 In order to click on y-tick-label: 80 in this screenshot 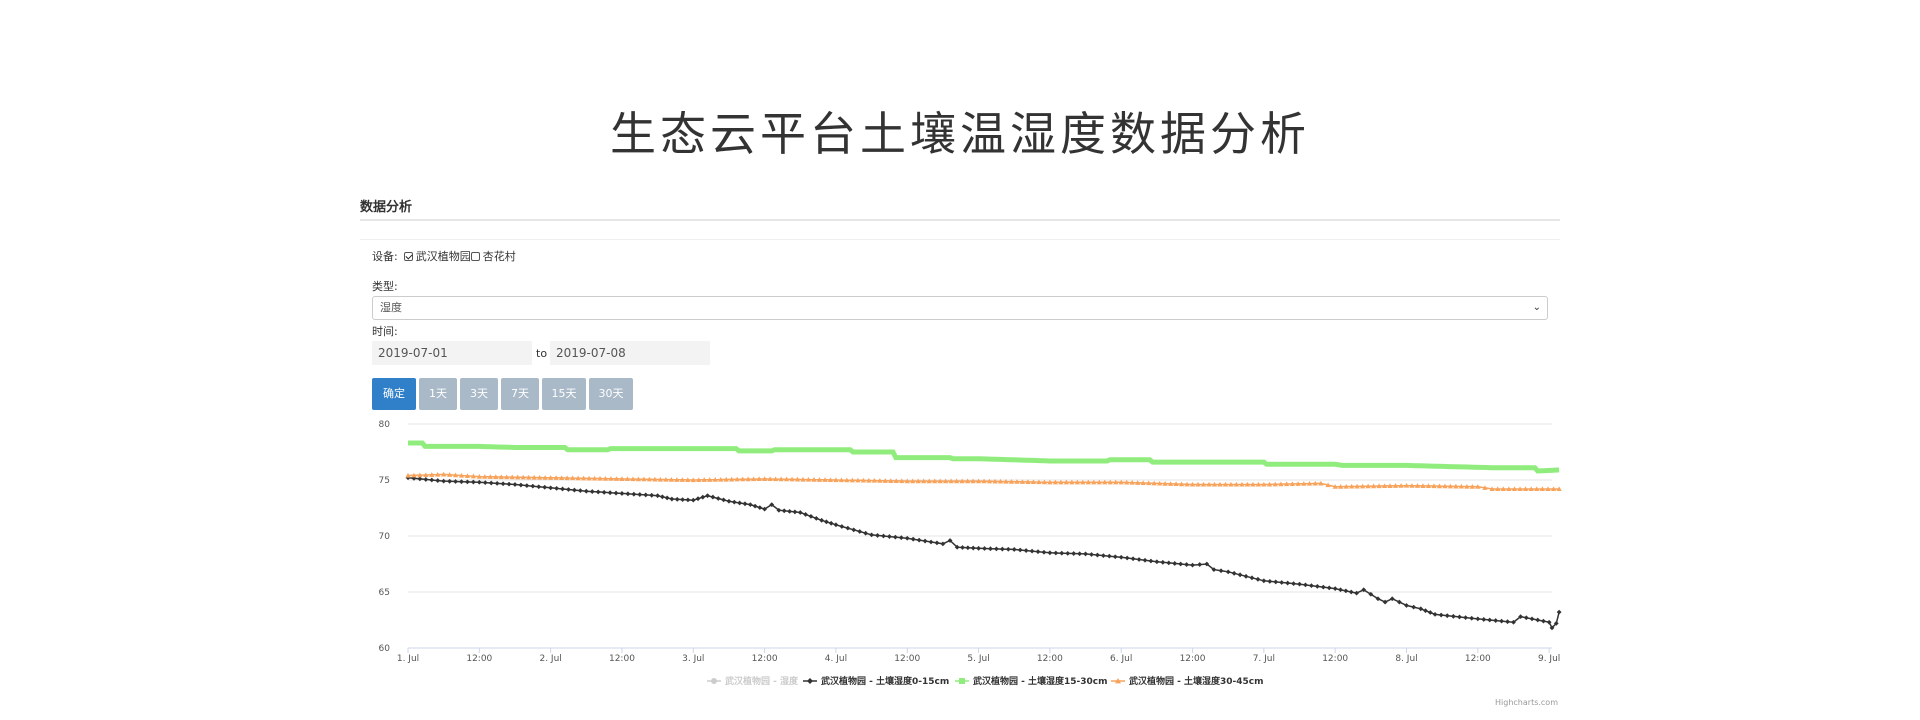, I will do `click(385, 425)`.